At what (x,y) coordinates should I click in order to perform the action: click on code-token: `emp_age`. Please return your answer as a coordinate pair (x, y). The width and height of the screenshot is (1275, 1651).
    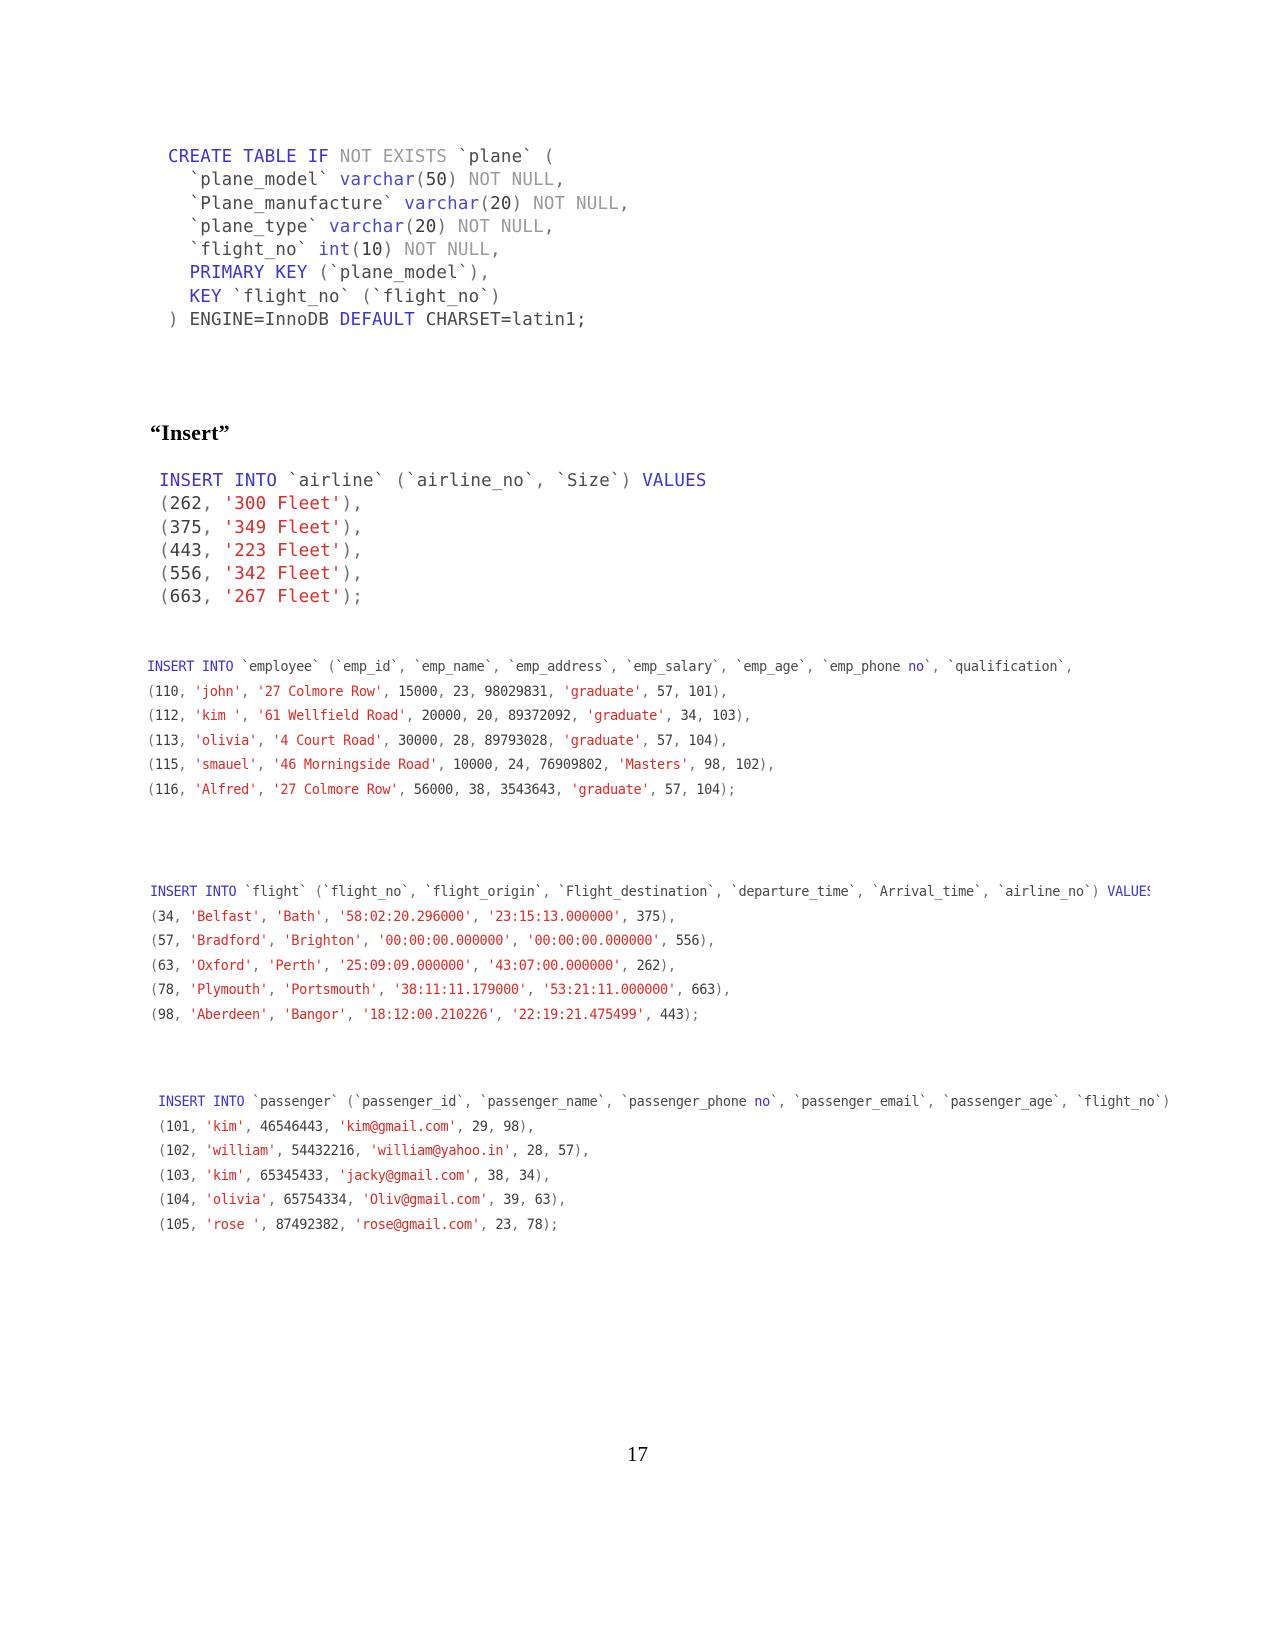
    Looking at the image, I should click on (771, 666).